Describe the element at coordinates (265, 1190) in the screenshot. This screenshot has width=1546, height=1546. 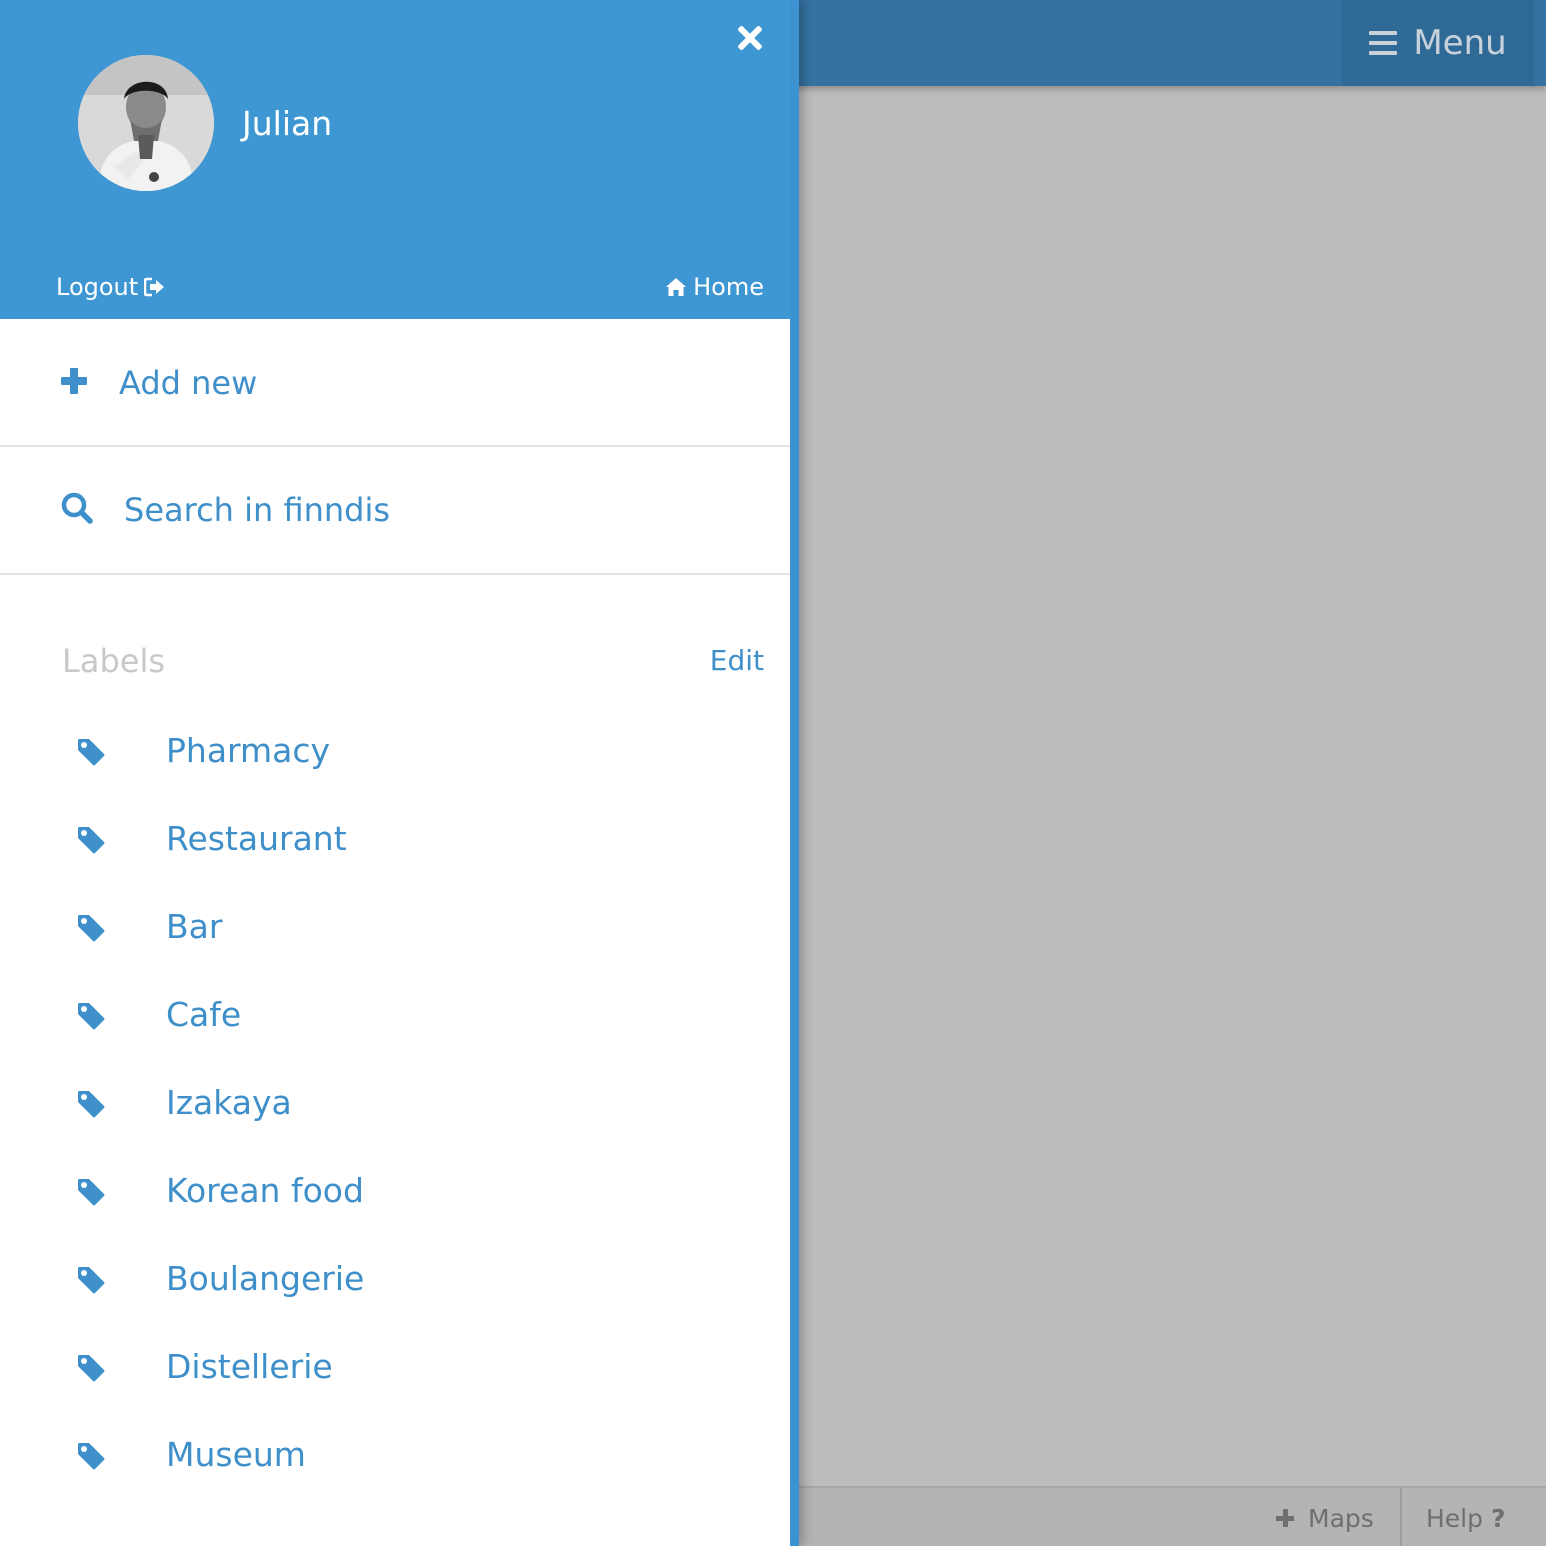
I see `label-name: Korean food` at that location.